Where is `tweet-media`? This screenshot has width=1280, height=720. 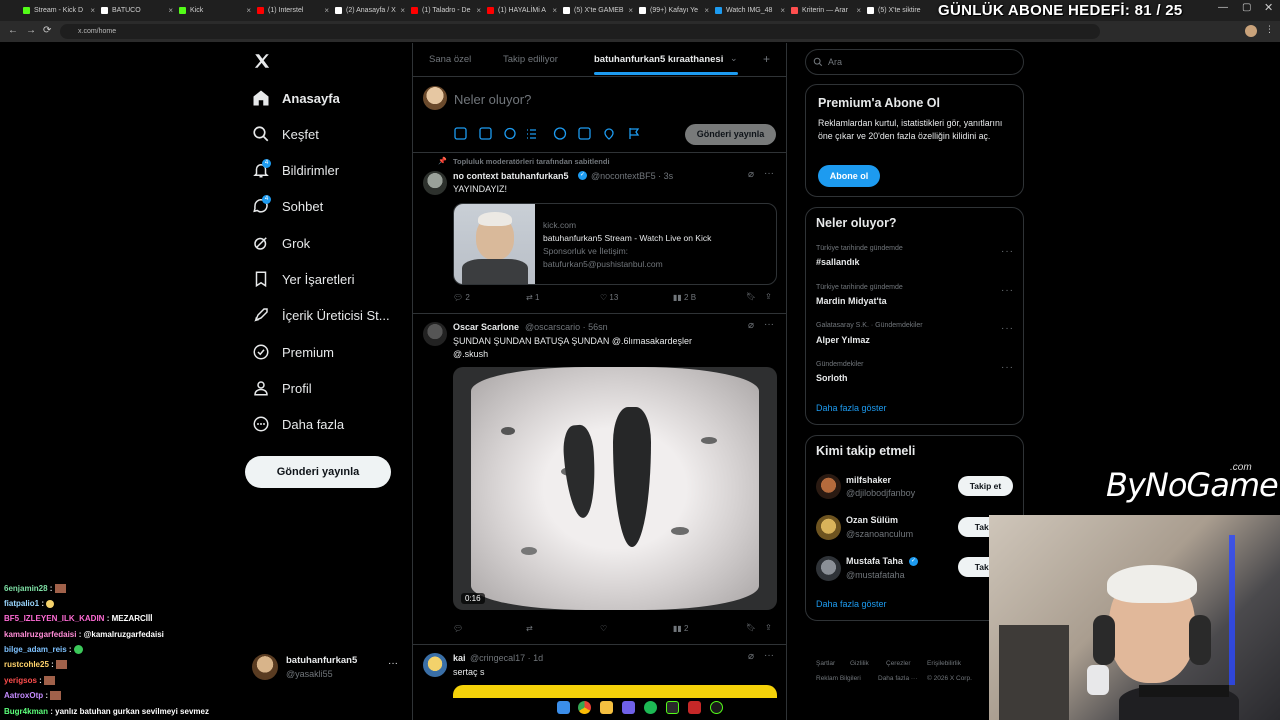 tweet-media is located at coordinates (615, 691).